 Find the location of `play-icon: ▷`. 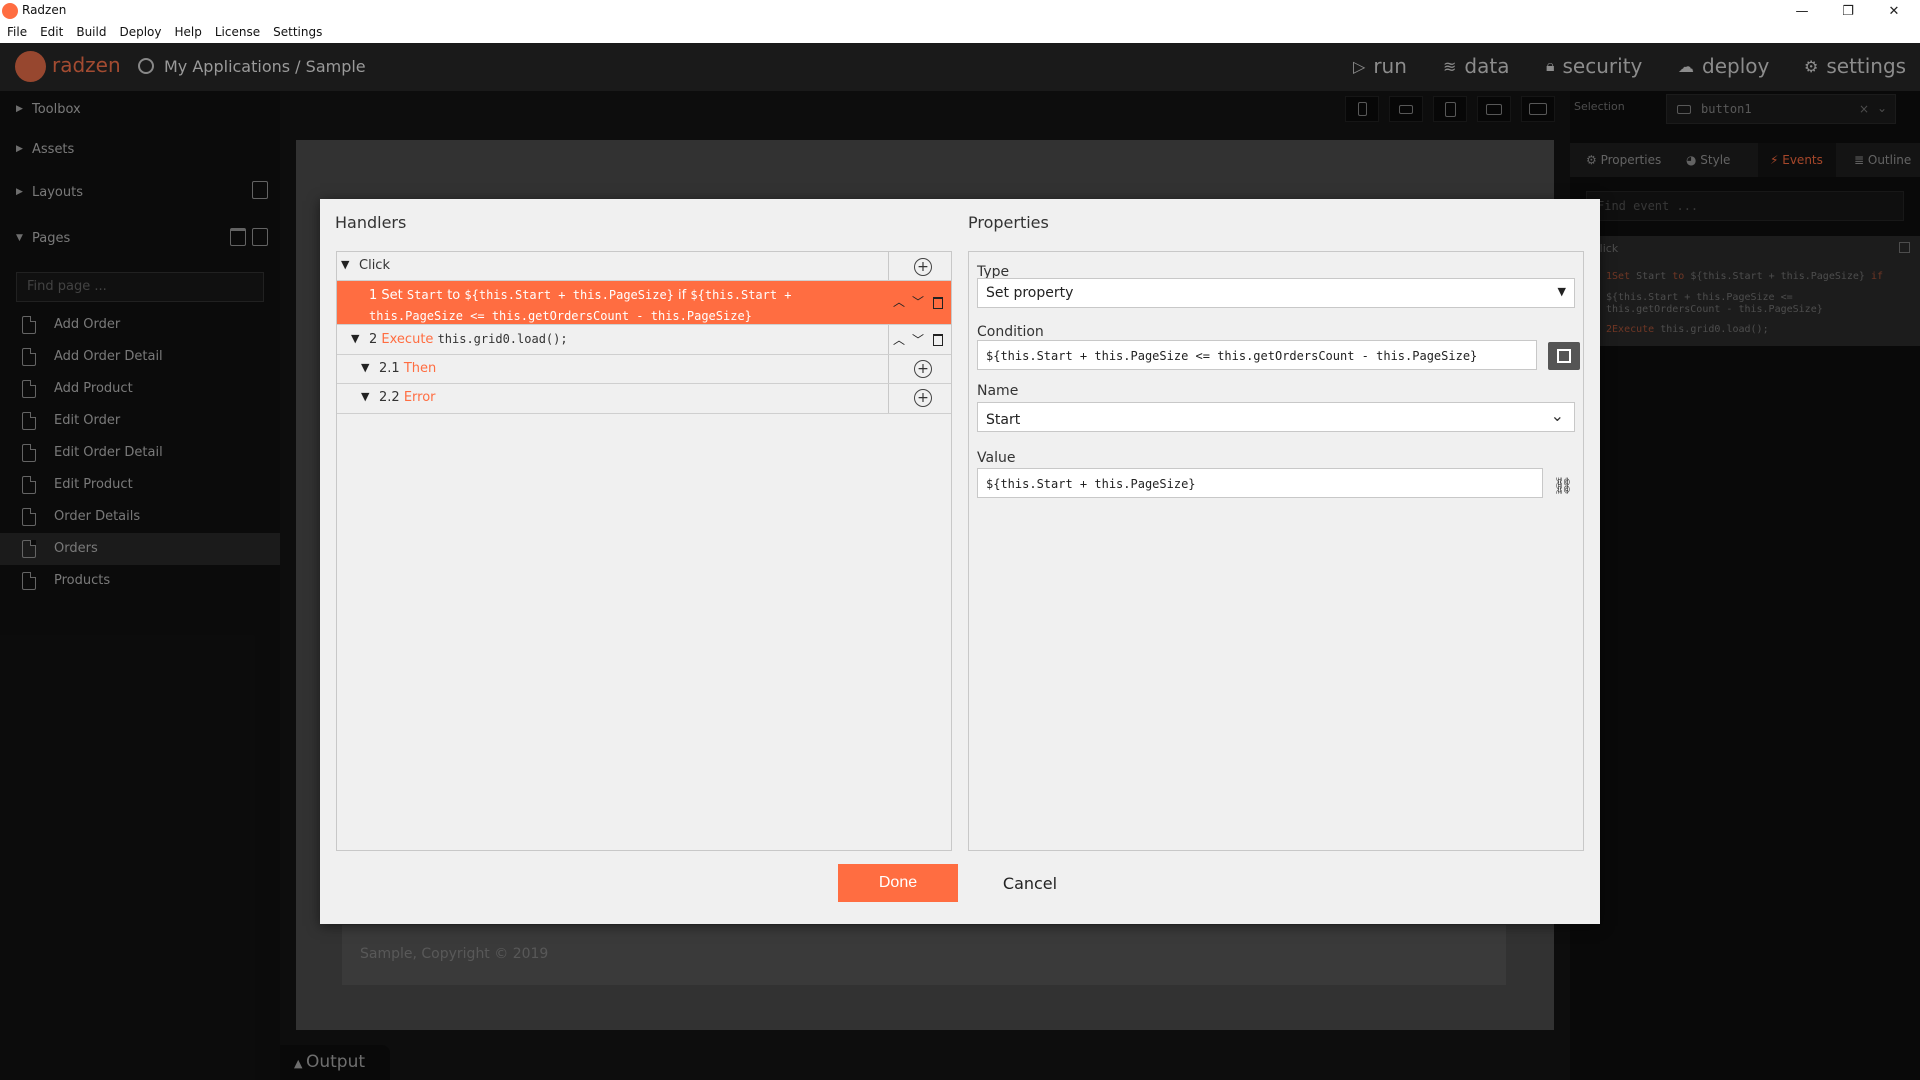

play-icon: ▷ is located at coordinates (1359, 66).